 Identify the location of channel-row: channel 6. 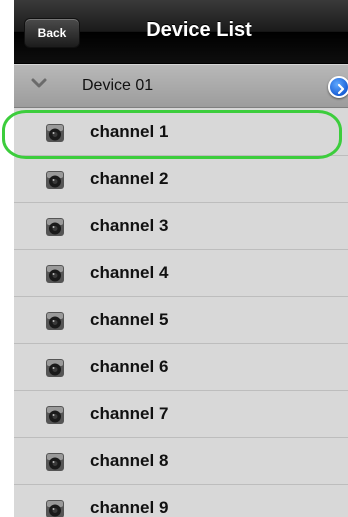
(181, 367).